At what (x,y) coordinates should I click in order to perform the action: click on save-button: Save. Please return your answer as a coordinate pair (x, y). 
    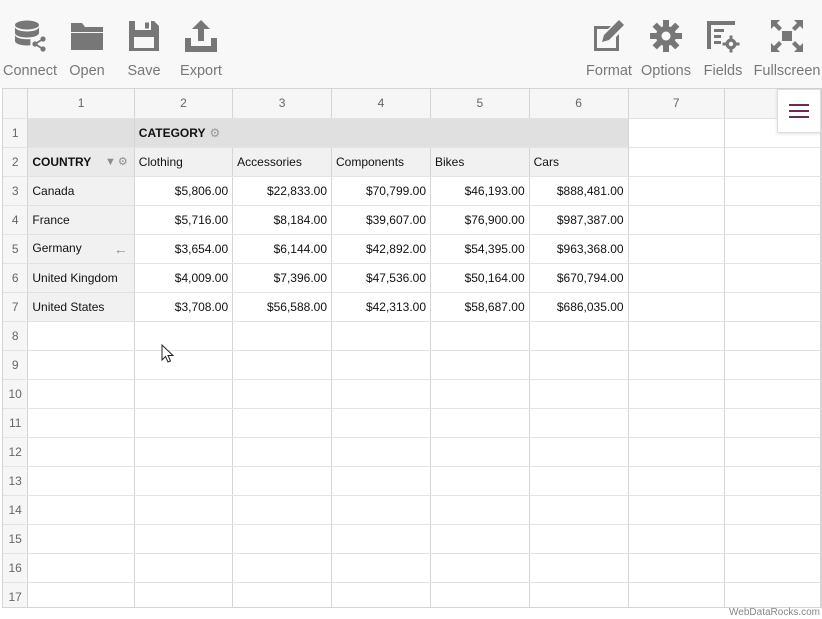
    Looking at the image, I should click on (144, 50).